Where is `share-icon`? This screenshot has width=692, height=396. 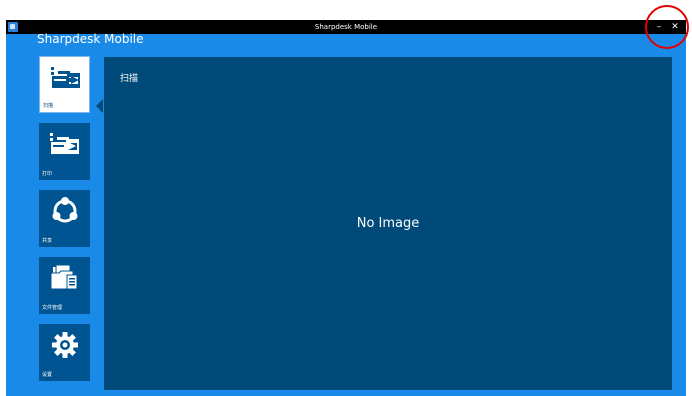 share-icon is located at coordinates (64, 210).